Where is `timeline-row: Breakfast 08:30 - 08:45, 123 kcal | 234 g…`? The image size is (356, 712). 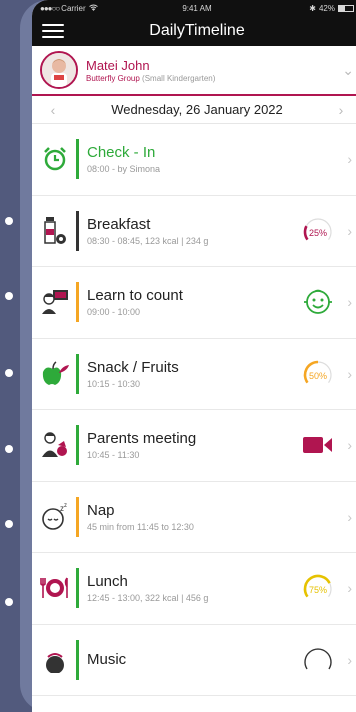
timeline-row: Breakfast 08:30 - 08:45, 123 kcal | 234 g… is located at coordinates (194, 231).